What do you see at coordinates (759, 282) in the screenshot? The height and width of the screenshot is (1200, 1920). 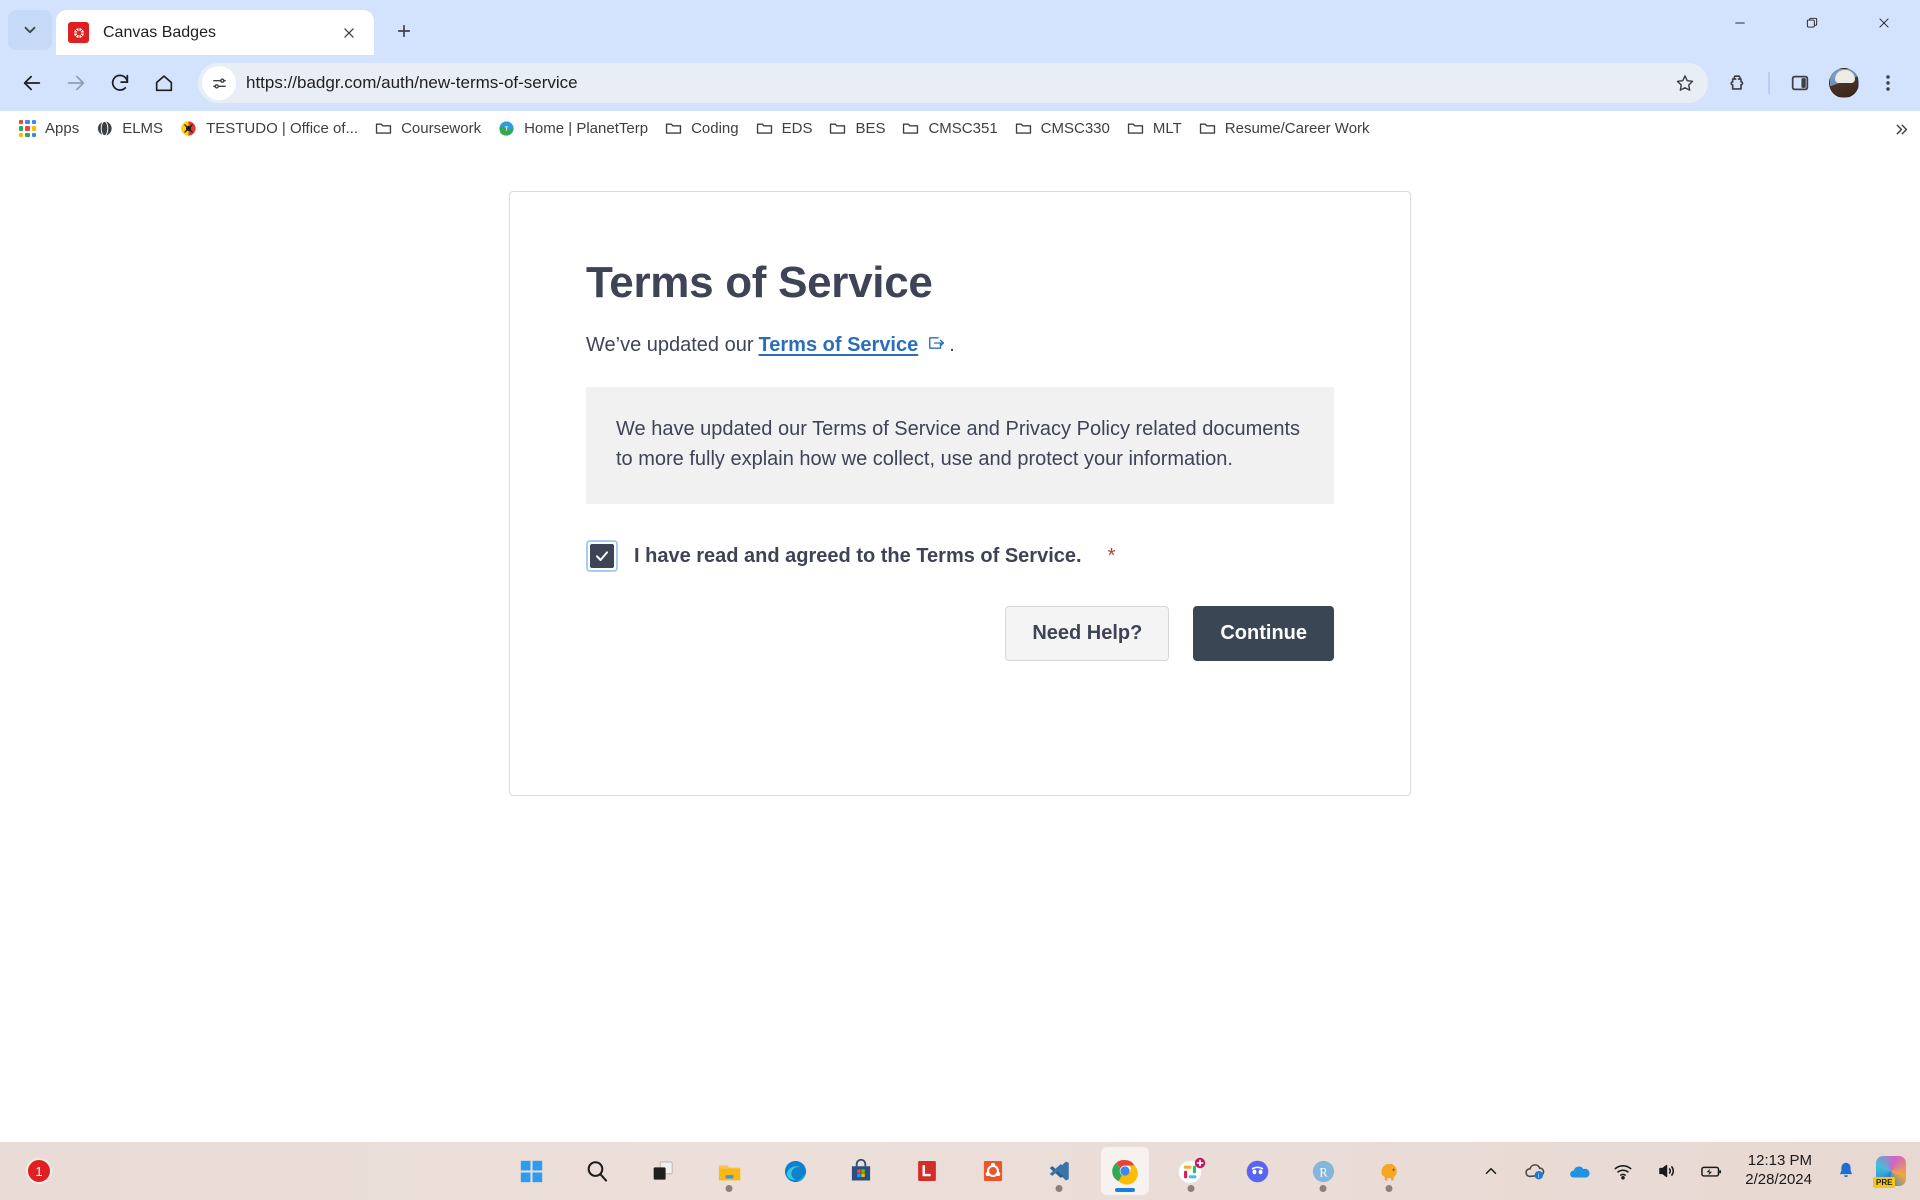 I see `page-title: Terms of Service` at bounding box center [759, 282].